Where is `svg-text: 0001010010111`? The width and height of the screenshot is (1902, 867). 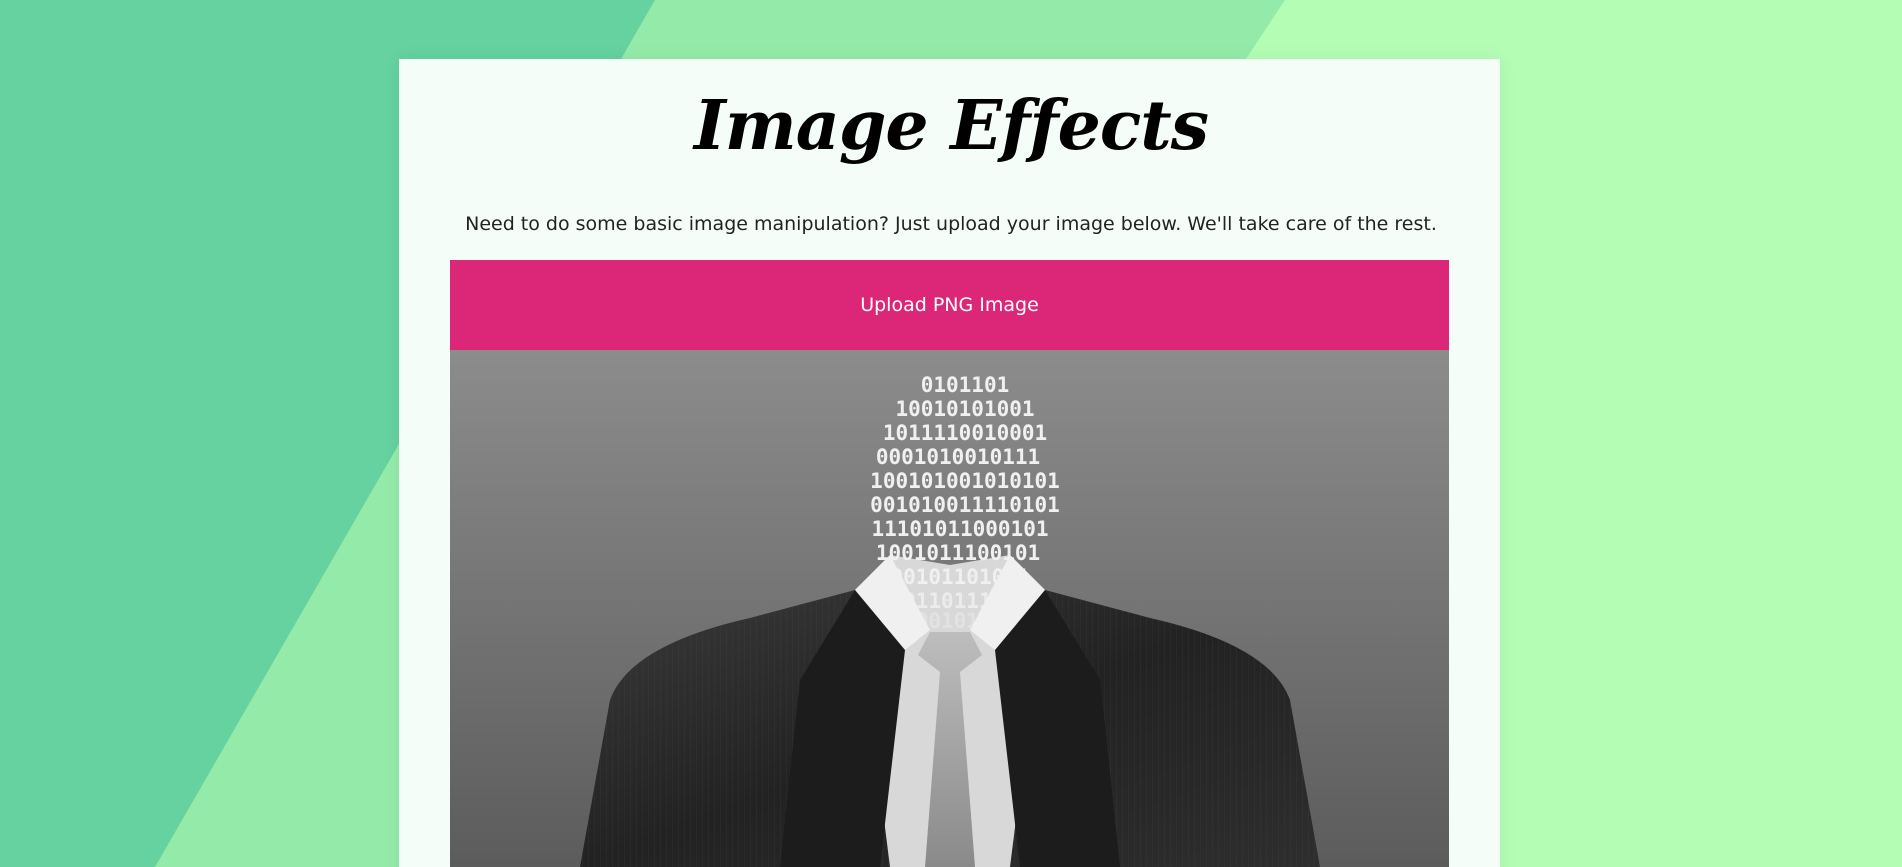 svg-text: 0001010010111 is located at coordinates (958, 457).